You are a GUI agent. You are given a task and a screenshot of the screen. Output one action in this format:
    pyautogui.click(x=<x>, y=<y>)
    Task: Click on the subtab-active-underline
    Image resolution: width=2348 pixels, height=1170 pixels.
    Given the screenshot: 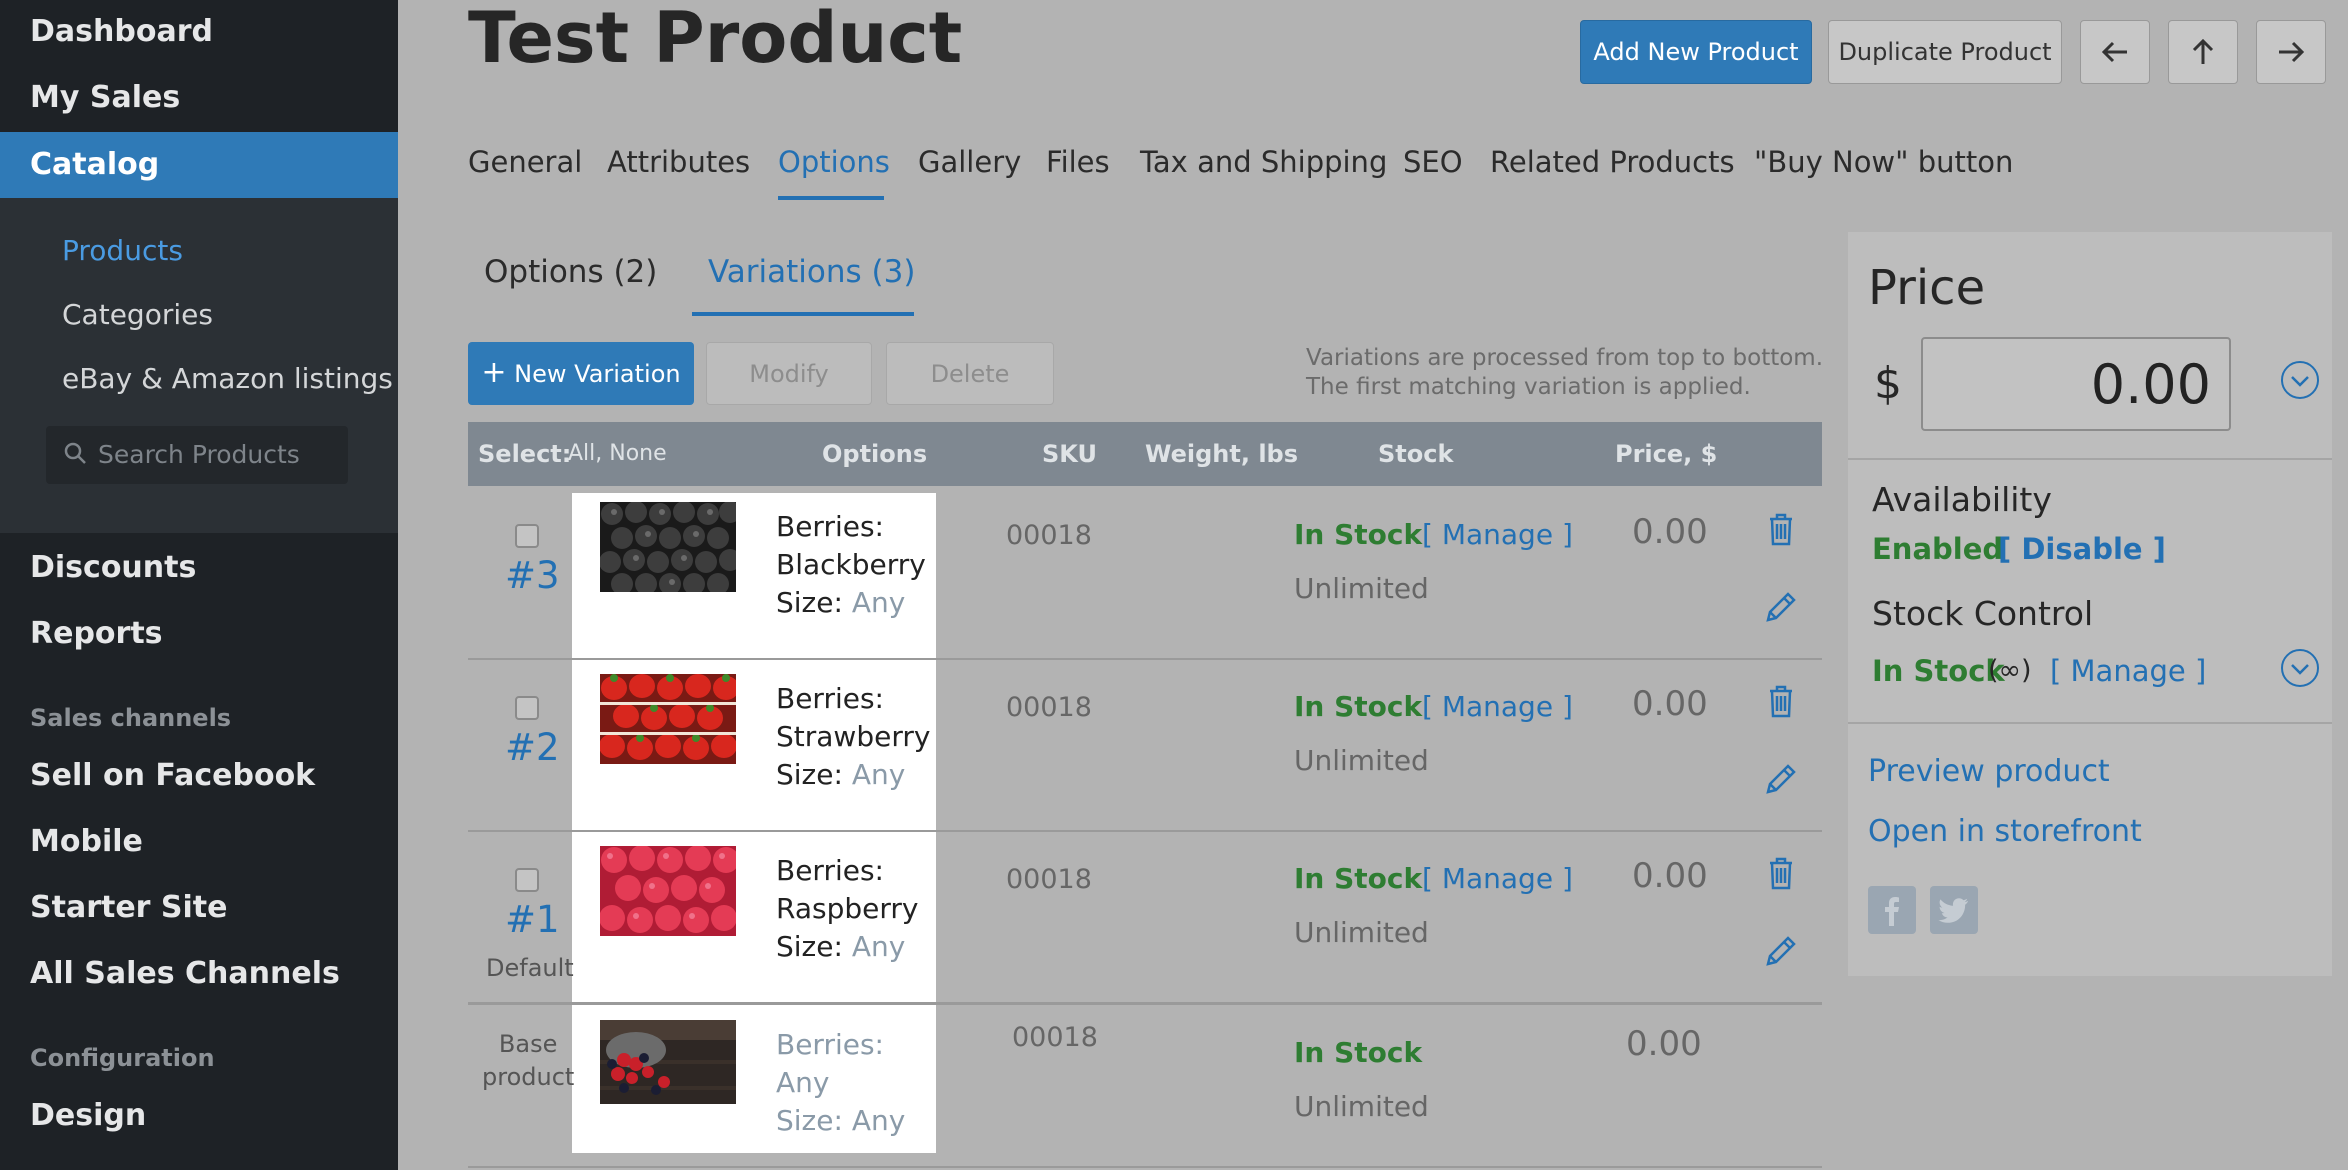 What is the action you would take?
    pyautogui.click(x=803, y=314)
    